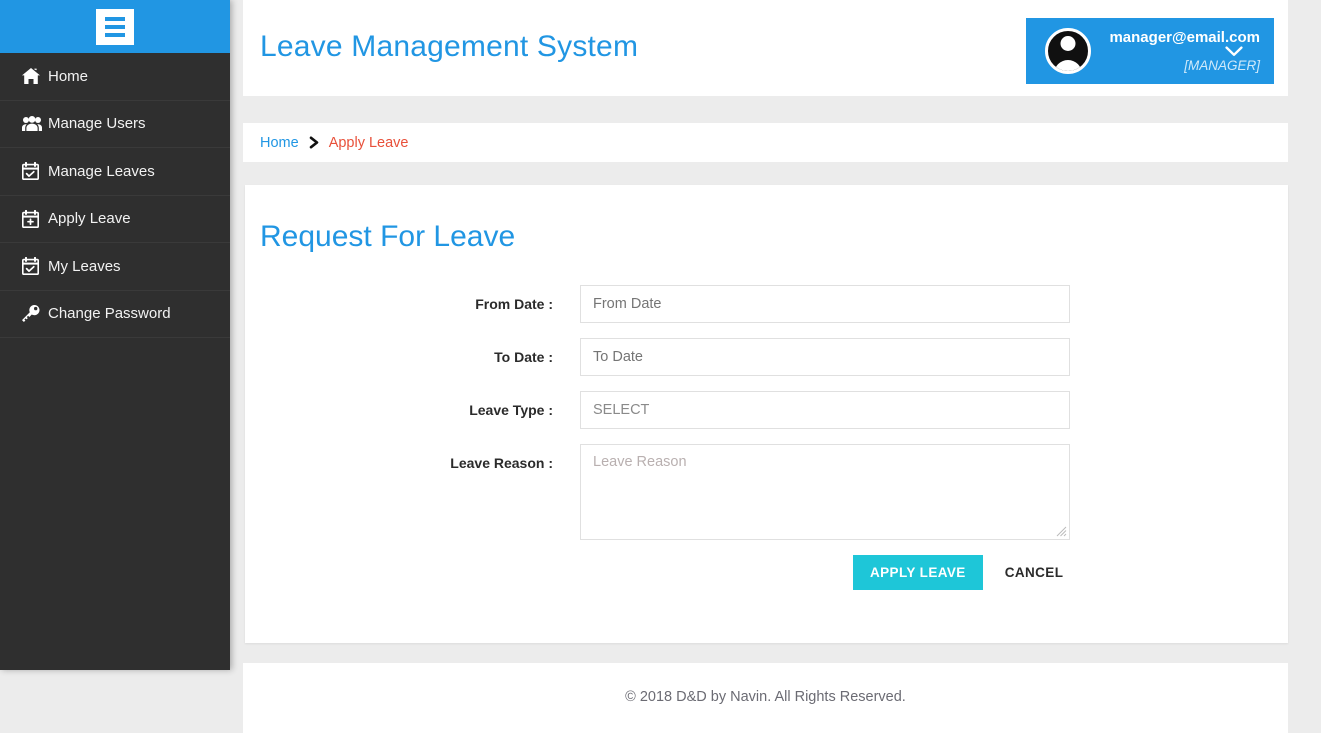  I want to click on user-info: manager@email.com [MANAGER], so click(1182, 51).